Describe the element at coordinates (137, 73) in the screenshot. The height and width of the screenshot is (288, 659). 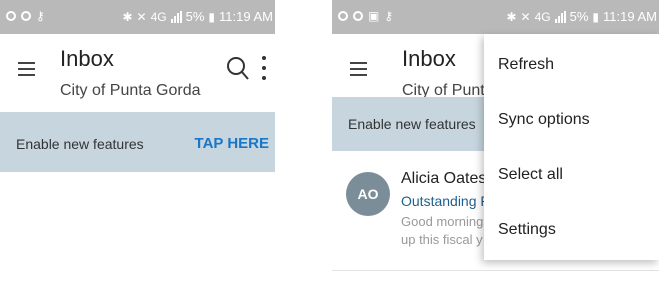
I see `app-toolbar: Inbox City of Punta Gorda` at that location.